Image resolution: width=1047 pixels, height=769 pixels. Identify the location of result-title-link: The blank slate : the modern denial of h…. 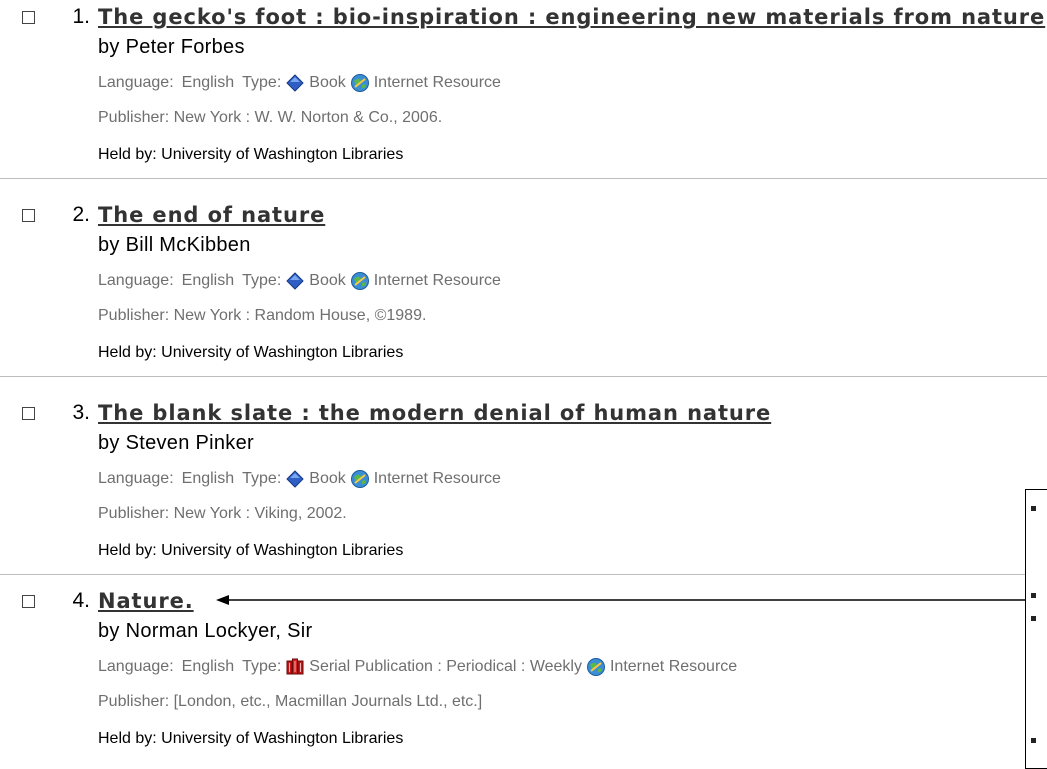
(434, 413).